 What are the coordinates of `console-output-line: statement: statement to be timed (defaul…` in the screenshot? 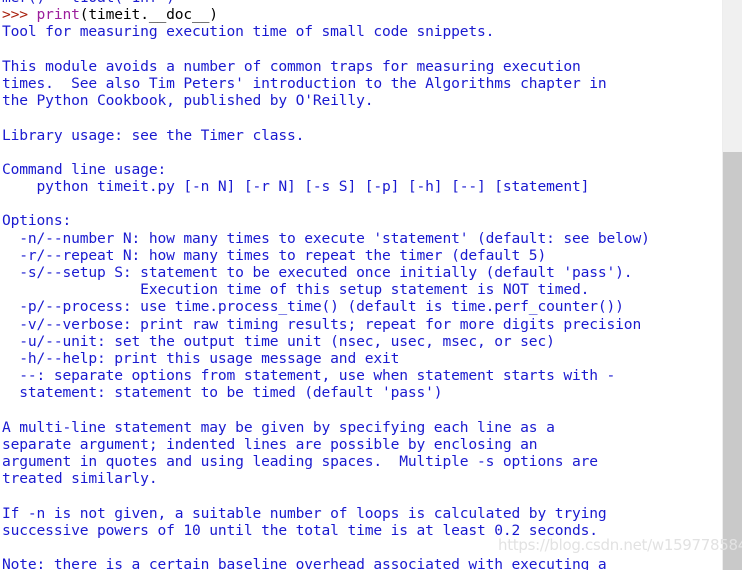 It's located at (222, 393).